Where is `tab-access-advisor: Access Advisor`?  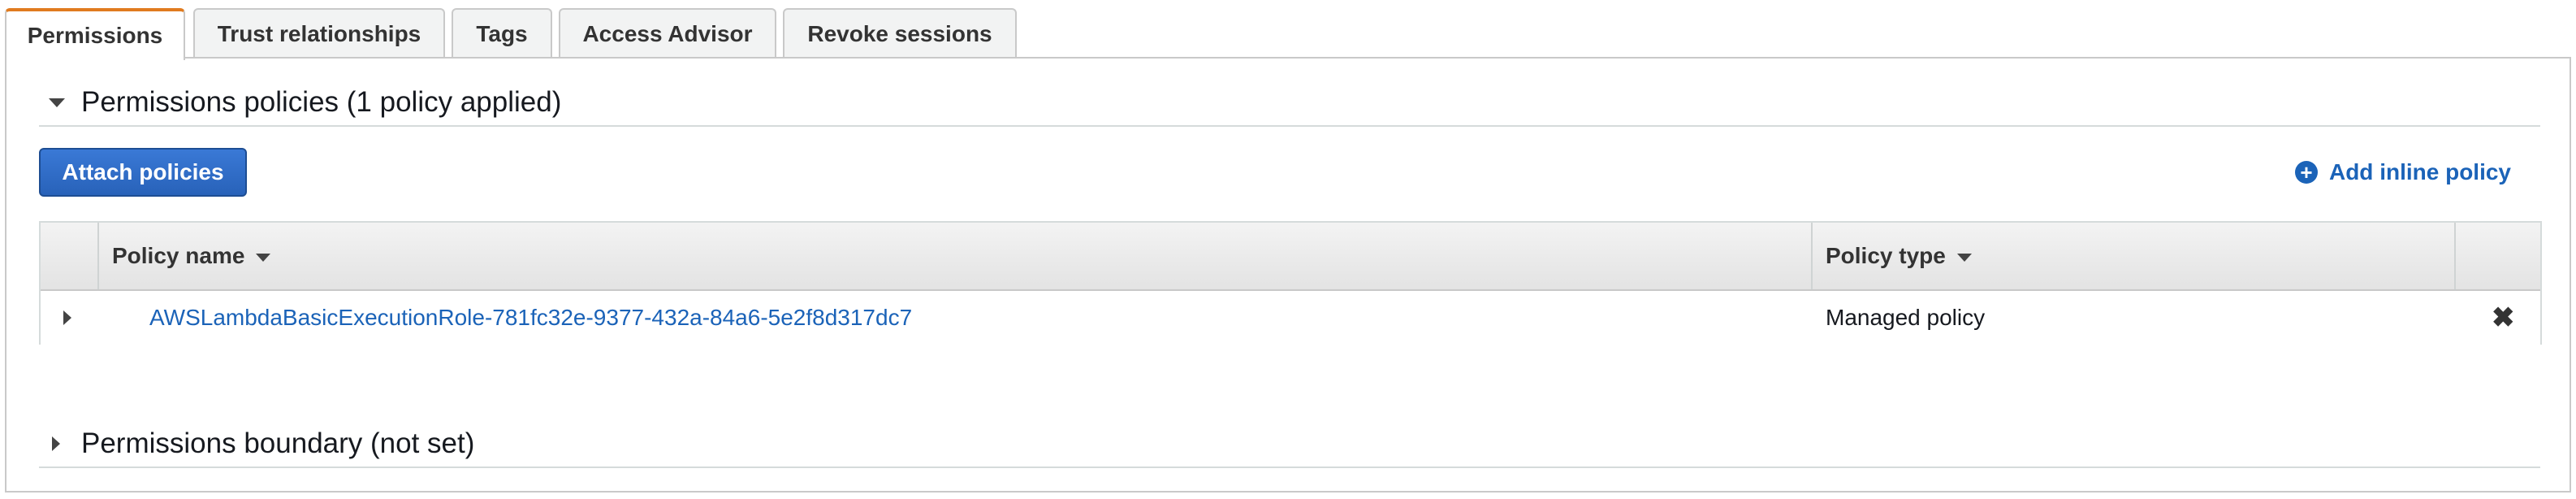 tab-access-advisor: Access Advisor is located at coordinates (668, 33).